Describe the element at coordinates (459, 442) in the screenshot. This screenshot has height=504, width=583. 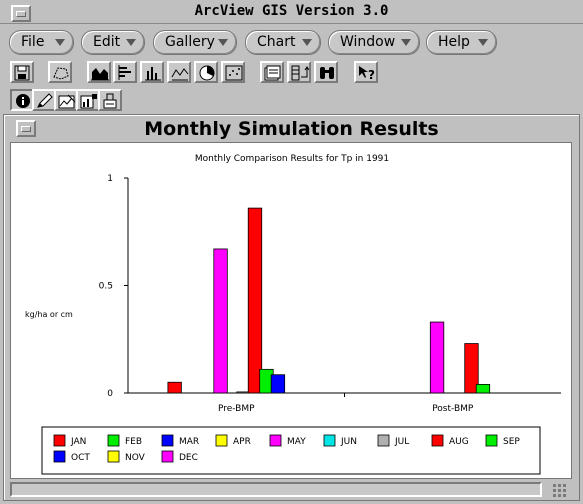
I see `legend-label: AUG` at that location.